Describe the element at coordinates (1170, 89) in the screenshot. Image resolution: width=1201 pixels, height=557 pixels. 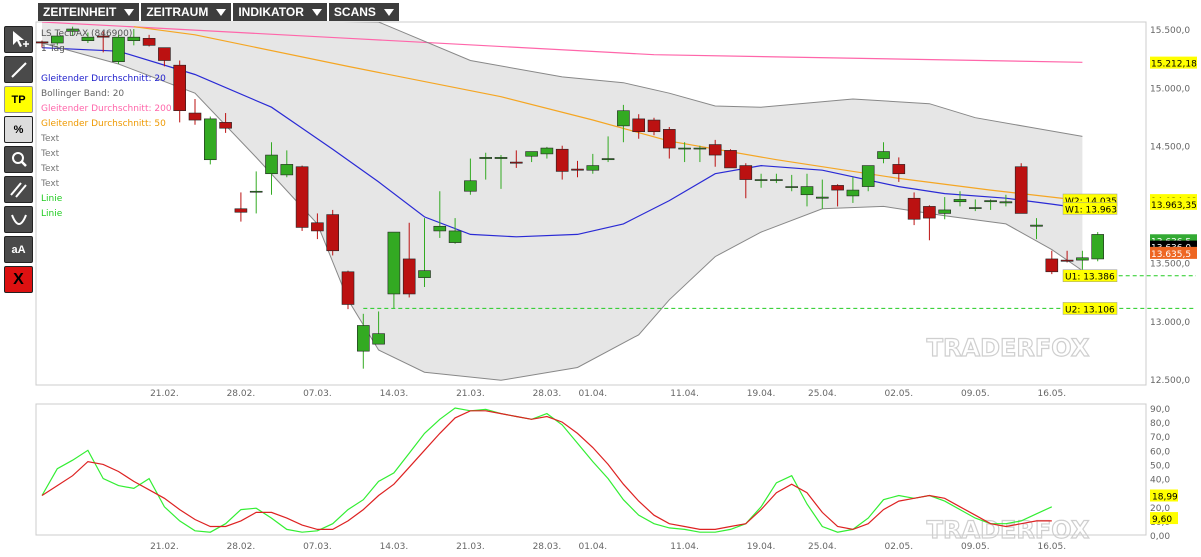
I see `price-axis-label: 15.000,0` at that location.